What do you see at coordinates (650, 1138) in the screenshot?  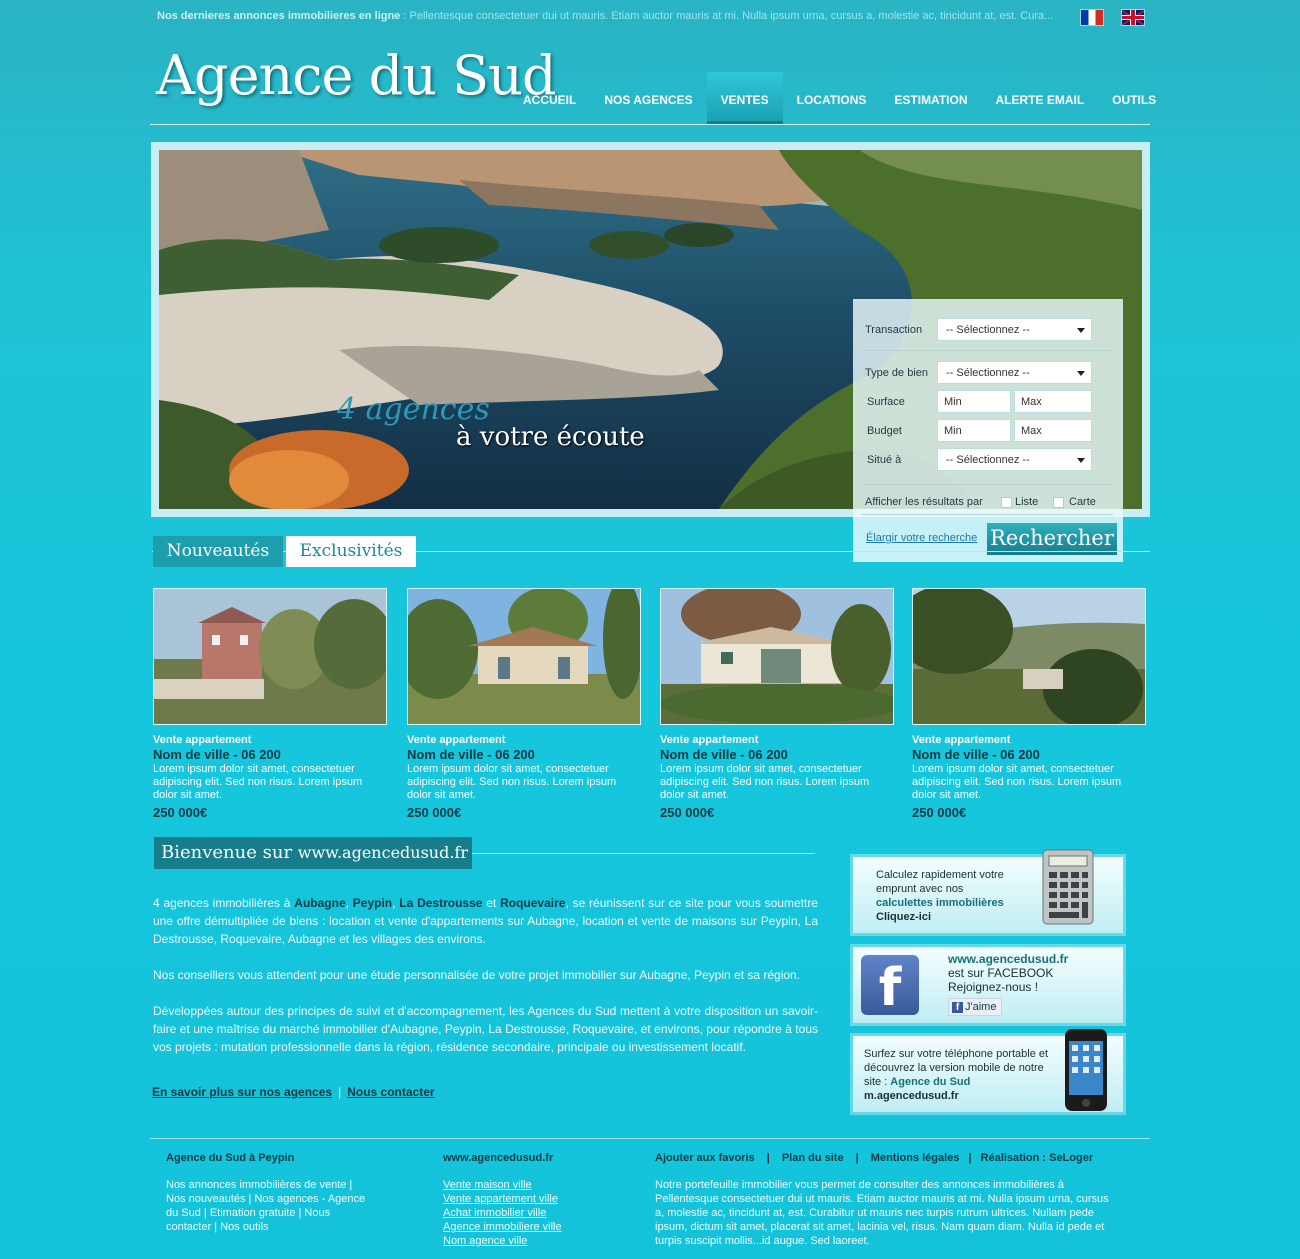 I see `footer-divider` at bounding box center [650, 1138].